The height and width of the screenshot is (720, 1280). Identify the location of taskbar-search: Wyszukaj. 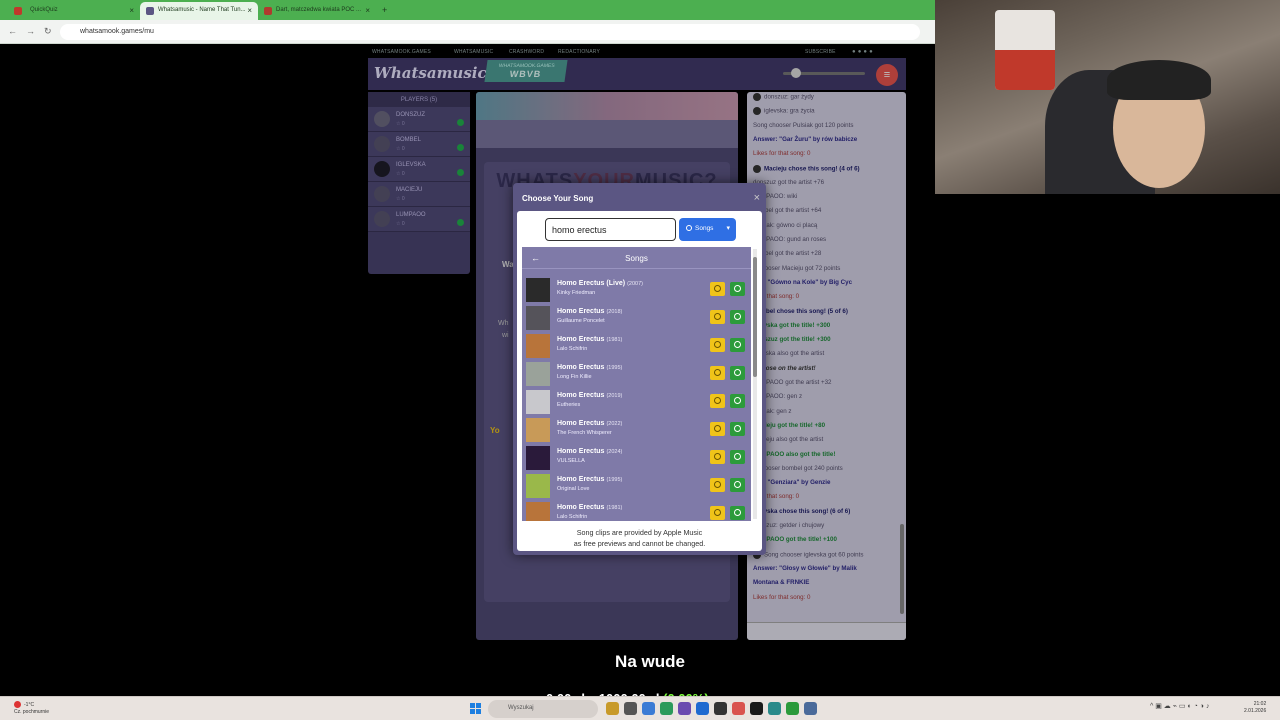
(543, 709).